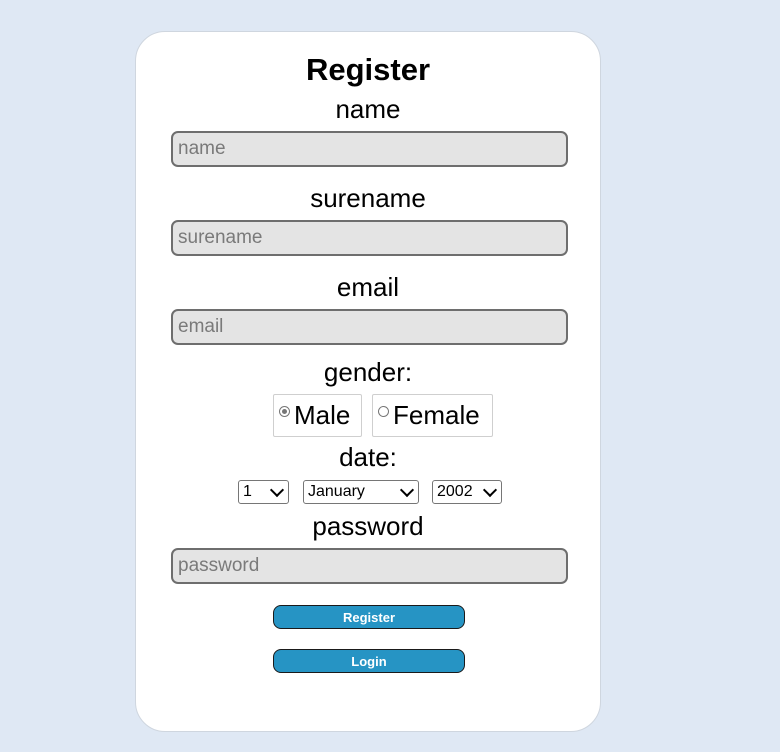  Describe the element at coordinates (369, 327) in the screenshot. I see `email-input` at that location.